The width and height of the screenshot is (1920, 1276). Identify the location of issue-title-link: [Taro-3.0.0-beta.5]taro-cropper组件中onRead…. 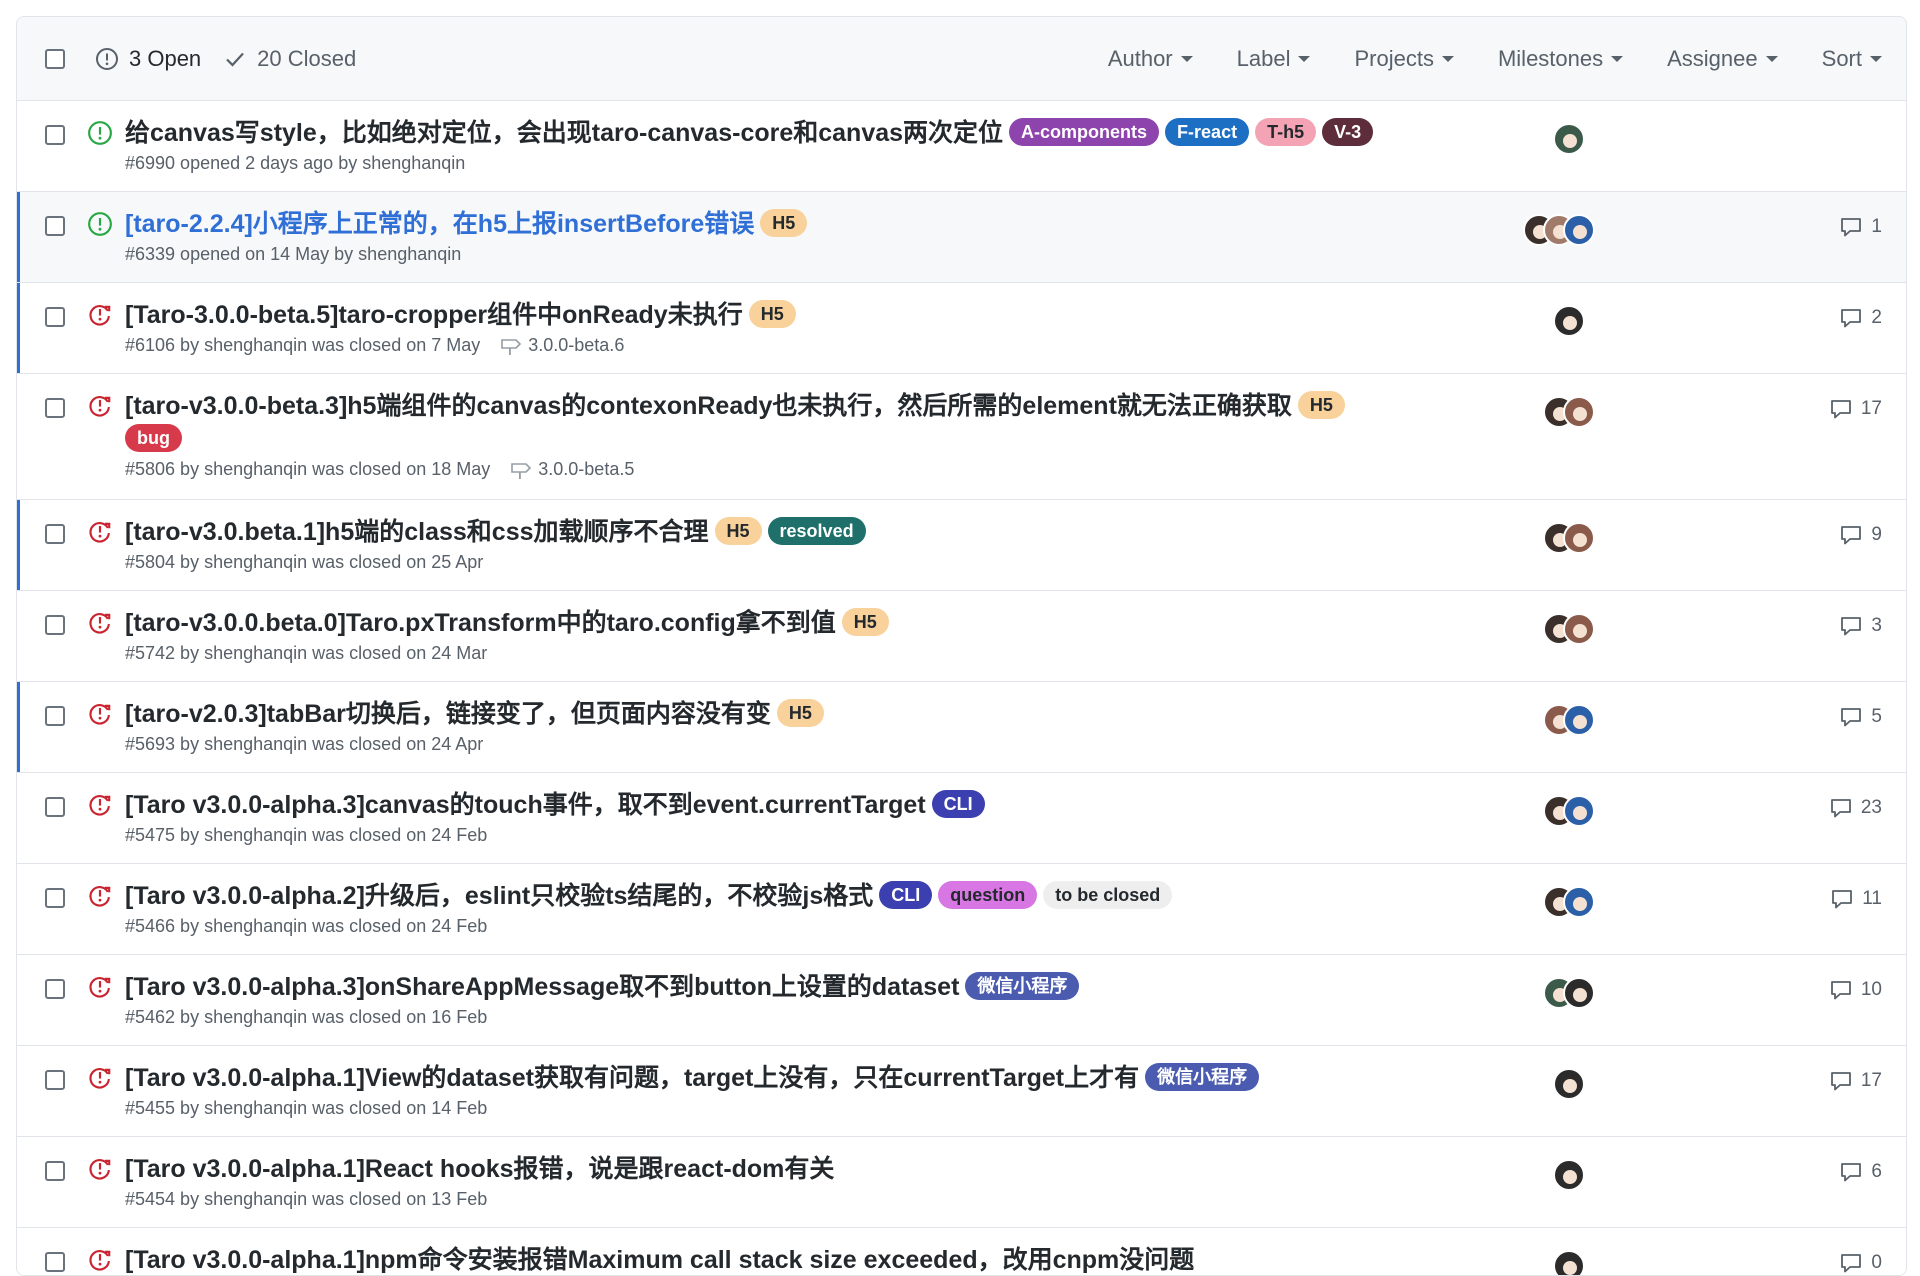
(434, 315).